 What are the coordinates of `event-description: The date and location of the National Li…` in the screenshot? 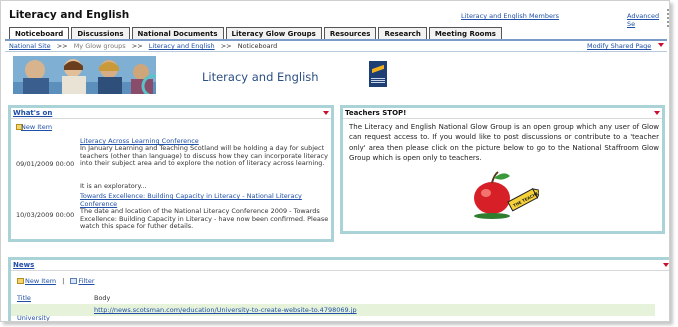 It's located at (204, 218).